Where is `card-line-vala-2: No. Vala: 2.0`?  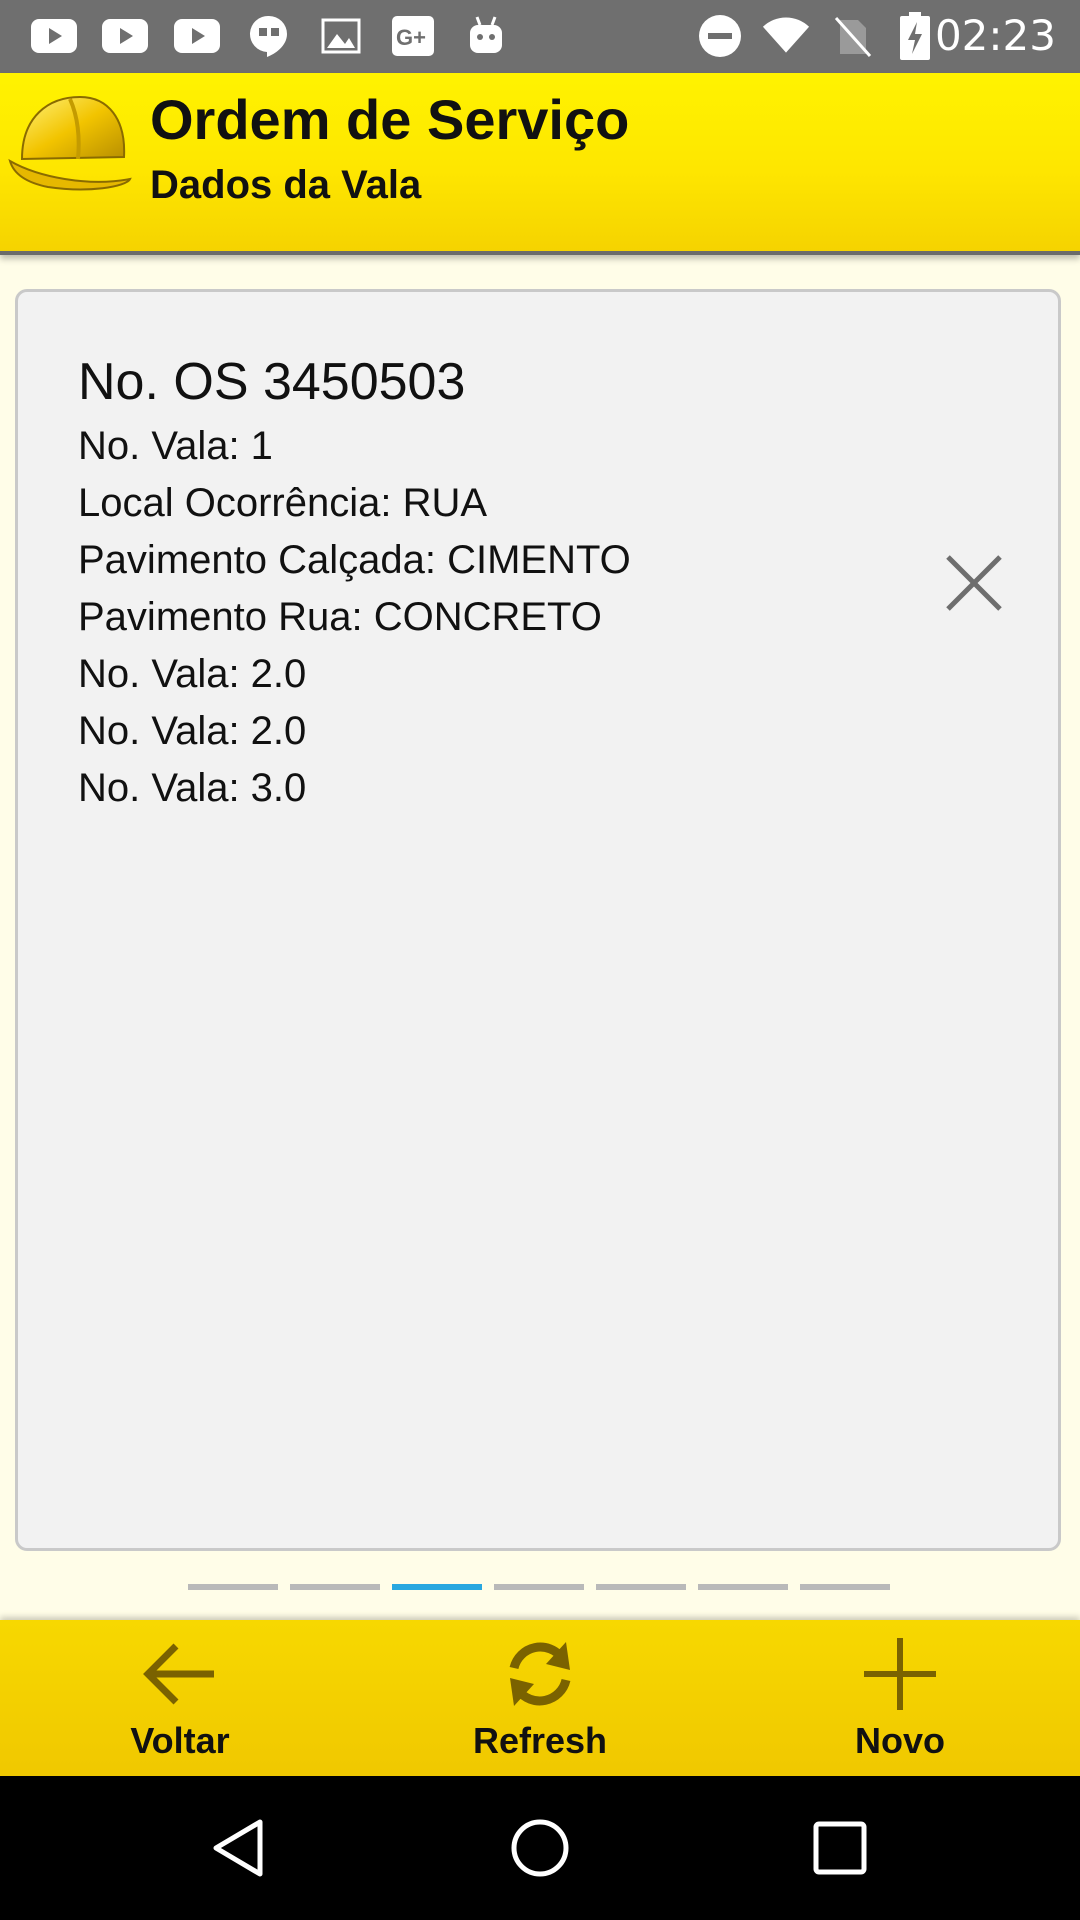
card-line-vala-2: No. Vala: 2.0 is located at coordinates (192, 674).